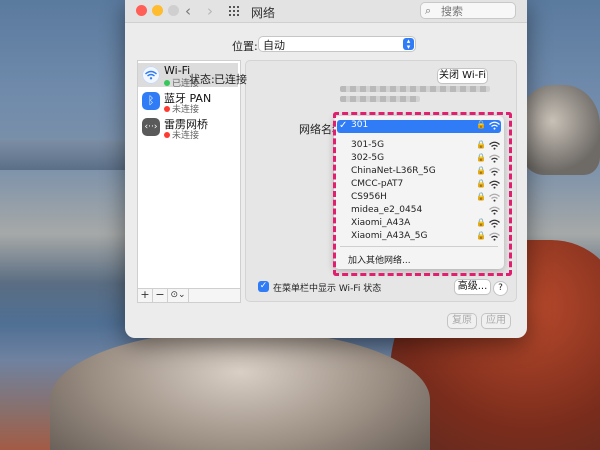 The image size is (600, 450). Describe the element at coordinates (462, 76) in the screenshot. I see `turn-off-wifi-button: 关闭 Wi-Fi` at that location.